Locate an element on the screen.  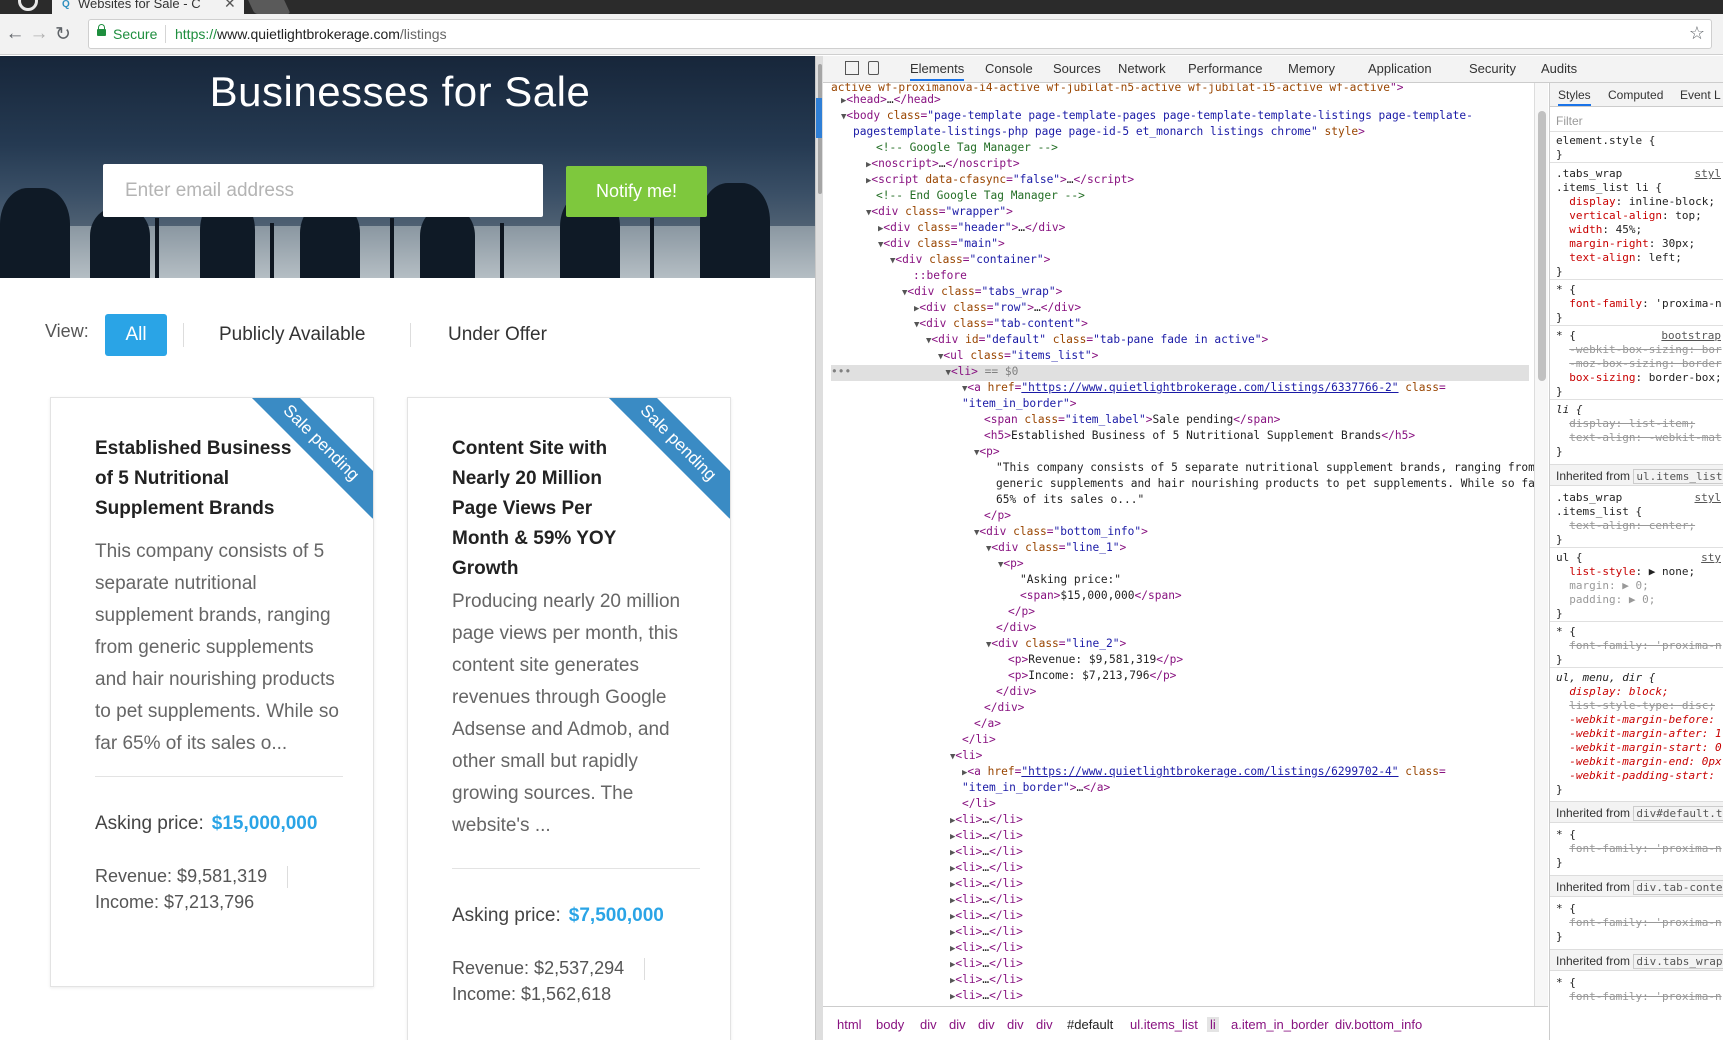
css-prop: display: inline-block; is located at coordinates (1635, 202).